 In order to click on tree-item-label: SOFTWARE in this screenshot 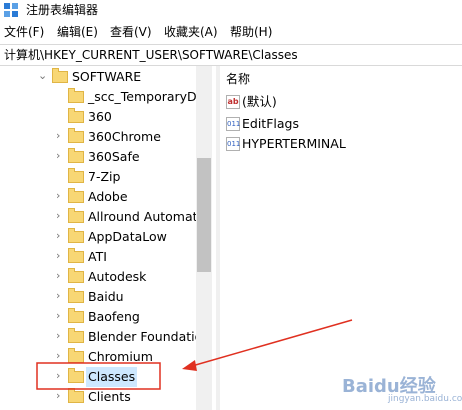, I will do `click(107, 76)`.